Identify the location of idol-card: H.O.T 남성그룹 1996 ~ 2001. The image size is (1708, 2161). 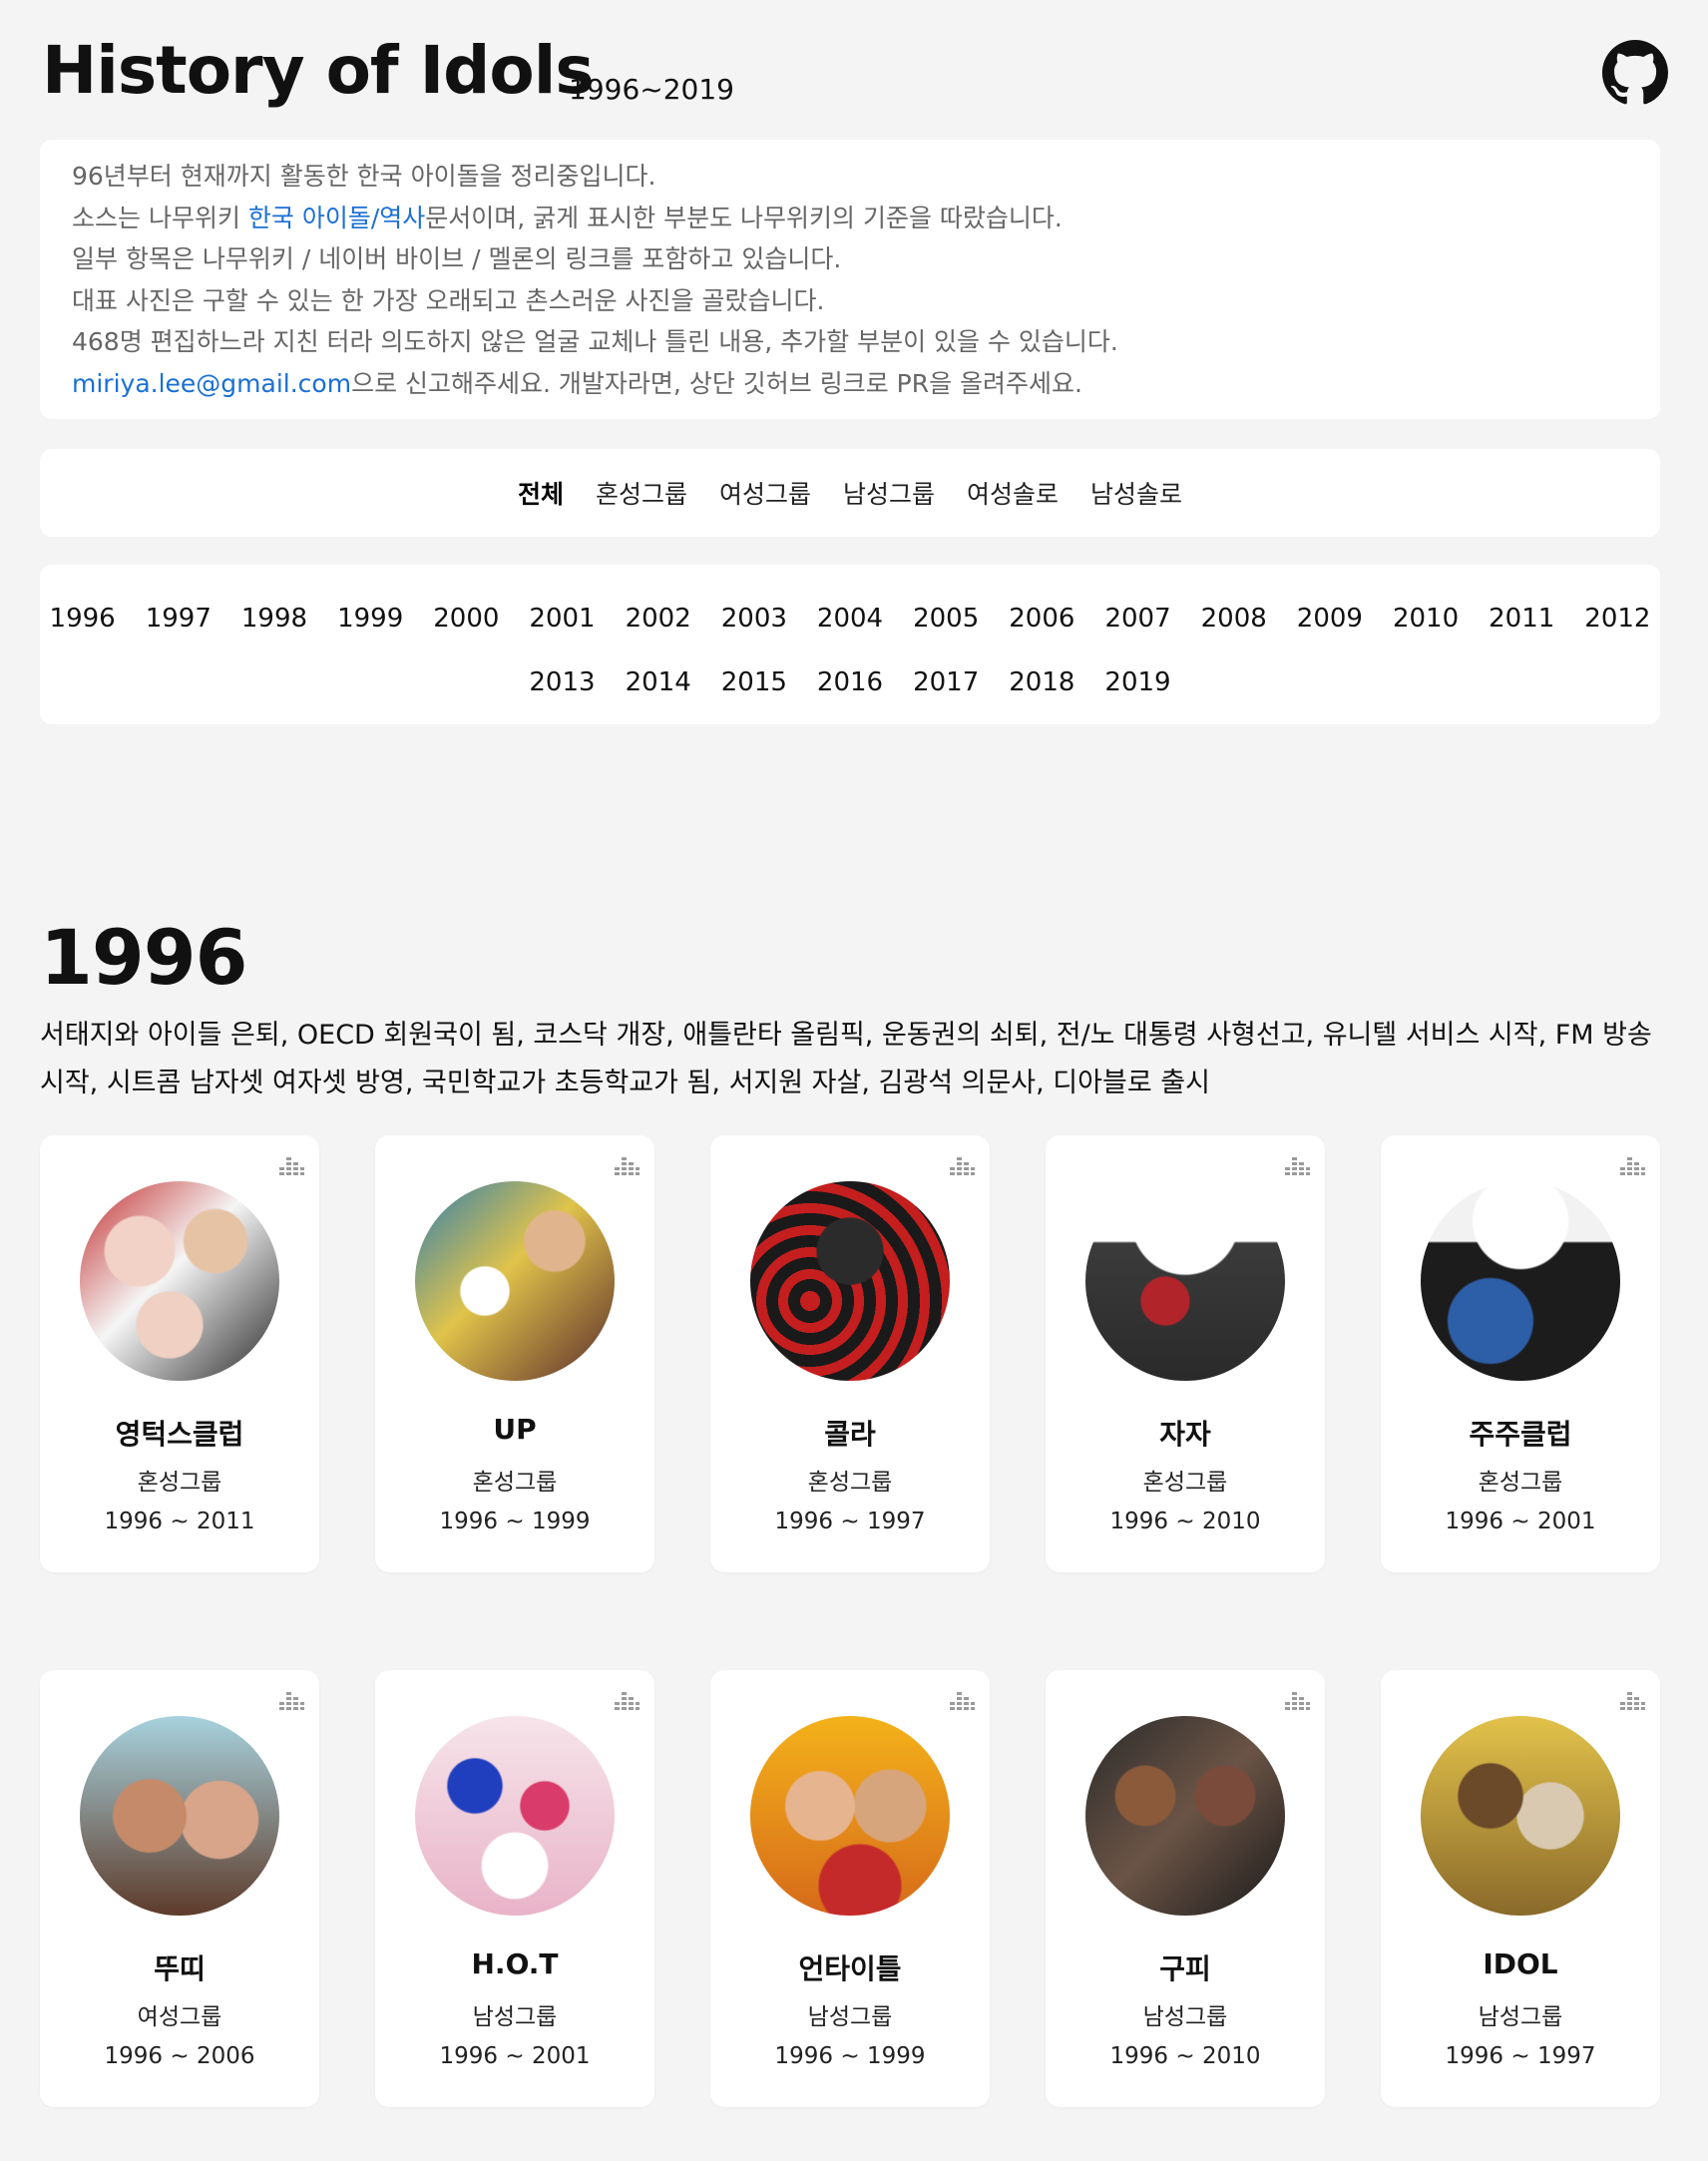
(514, 1888).